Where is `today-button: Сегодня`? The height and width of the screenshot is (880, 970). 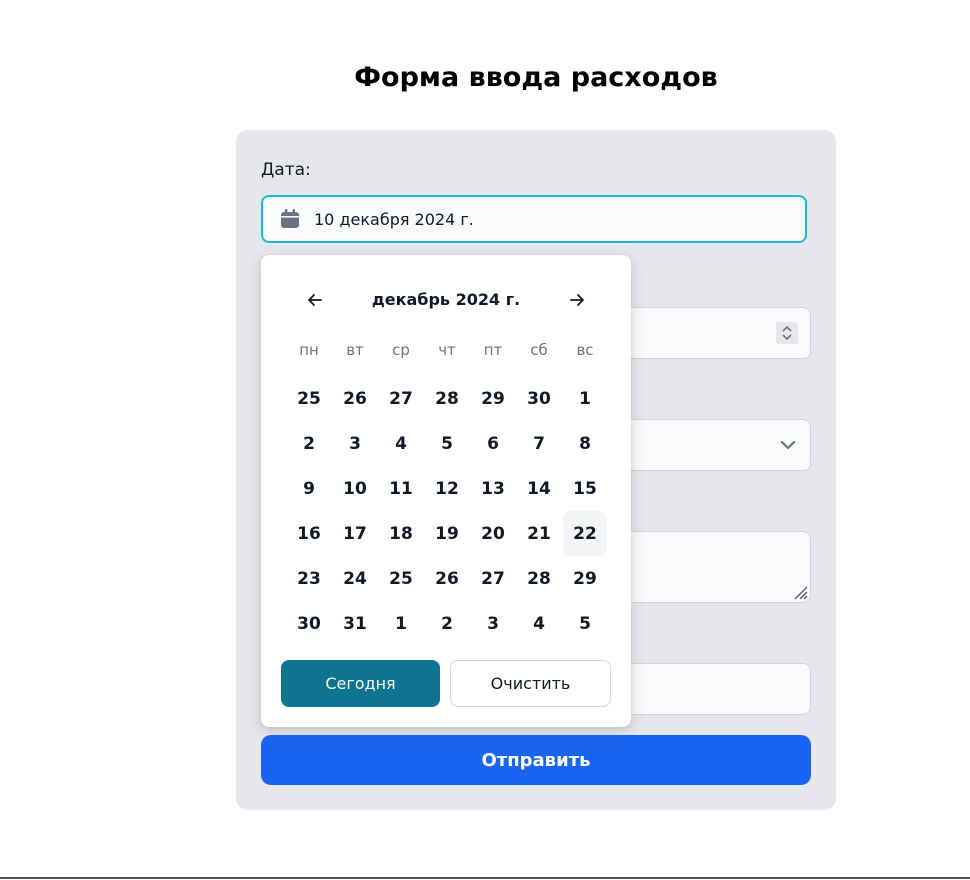
today-button: Сегодня is located at coordinates (360, 683).